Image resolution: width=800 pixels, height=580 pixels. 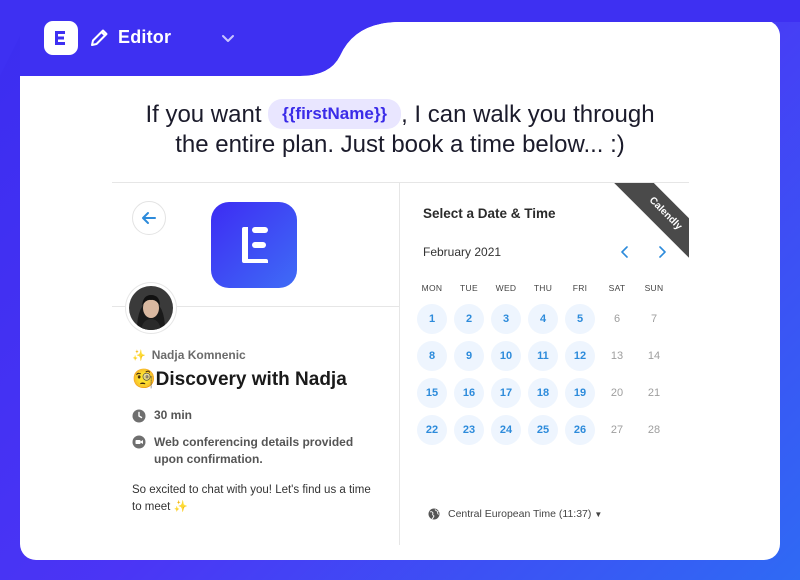 What do you see at coordinates (139, 416) in the screenshot?
I see `clock-icon` at bounding box center [139, 416].